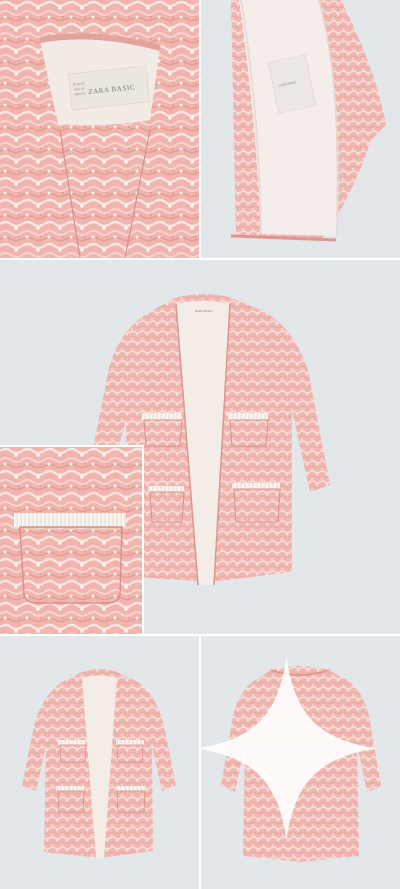  I want to click on lining-closeup-photo: ZARA BASIC, so click(300, 129).